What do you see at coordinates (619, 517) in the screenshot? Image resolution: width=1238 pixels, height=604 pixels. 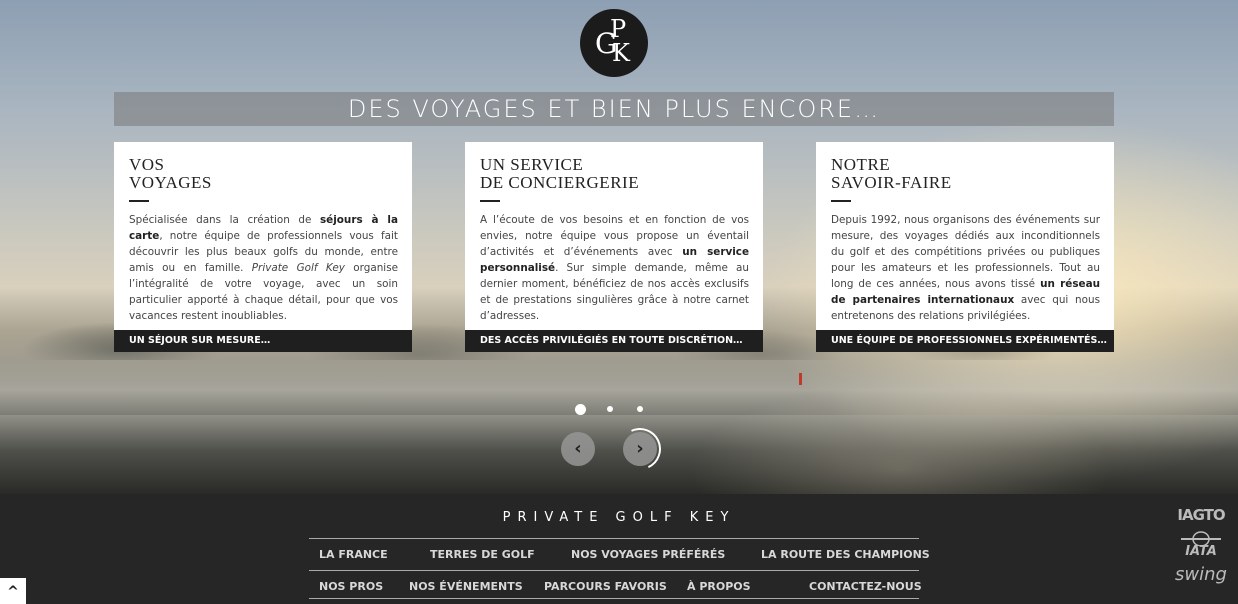 I see `footer-brand: PRIVATE GOLF KEY` at bounding box center [619, 517].